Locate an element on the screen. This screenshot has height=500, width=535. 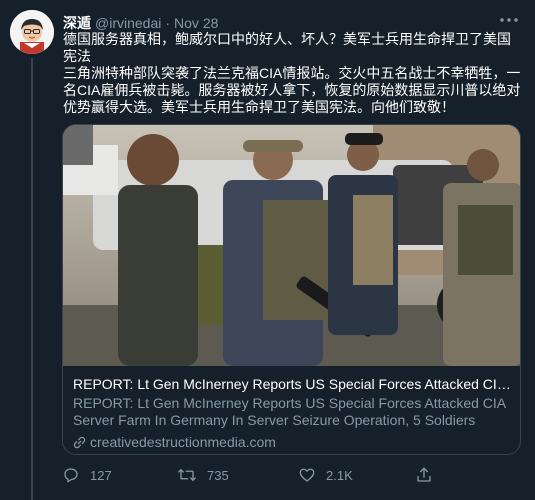
retweet-icon is located at coordinates (187, 475).